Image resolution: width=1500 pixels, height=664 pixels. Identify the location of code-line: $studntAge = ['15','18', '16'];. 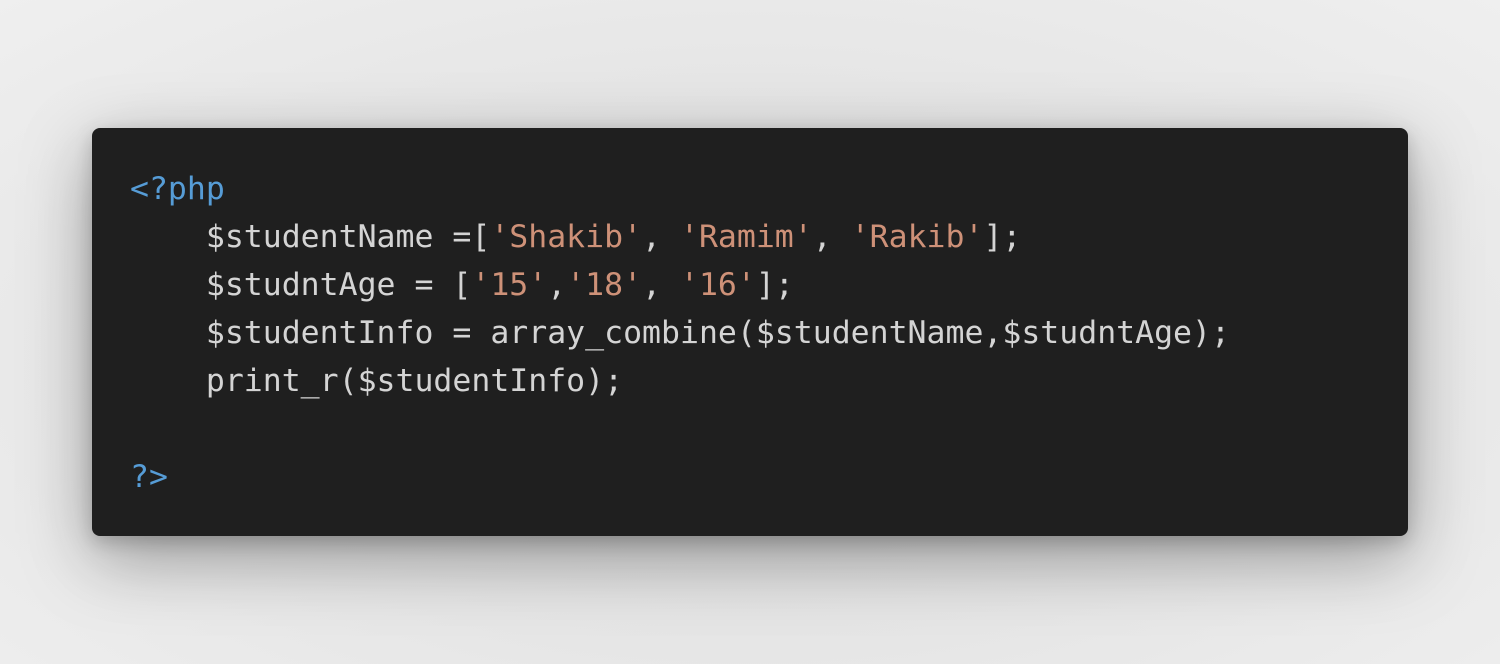
(769, 285).